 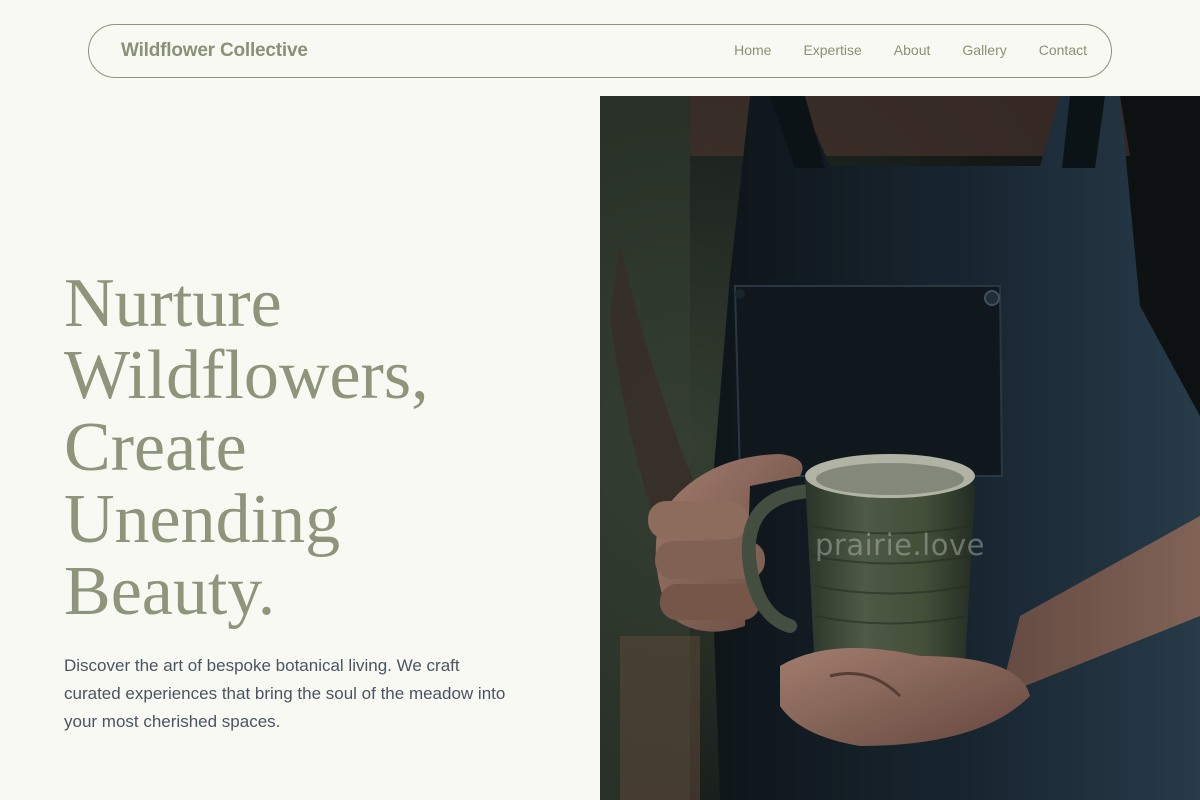 What do you see at coordinates (246, 375) in the screenshot?
I see `hero-title-line: Wildflowers,` at bounding box center [246, 375].